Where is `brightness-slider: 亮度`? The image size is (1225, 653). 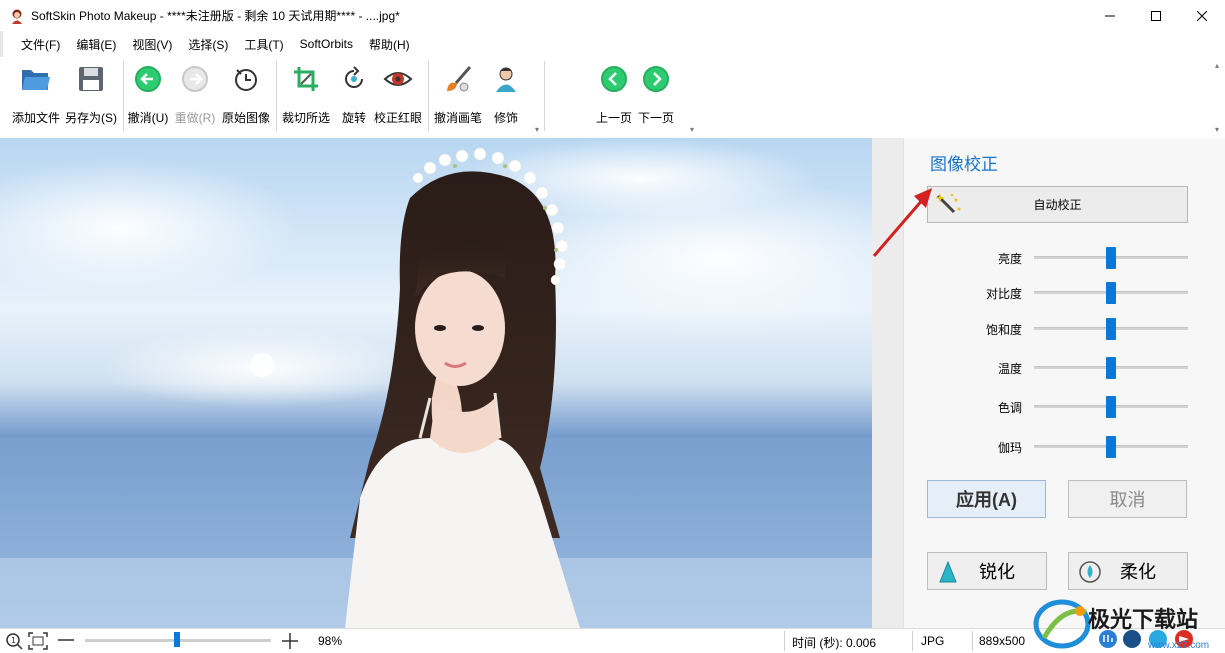 brightness-slider: 亮度 is located at coordinates (1064, 257).